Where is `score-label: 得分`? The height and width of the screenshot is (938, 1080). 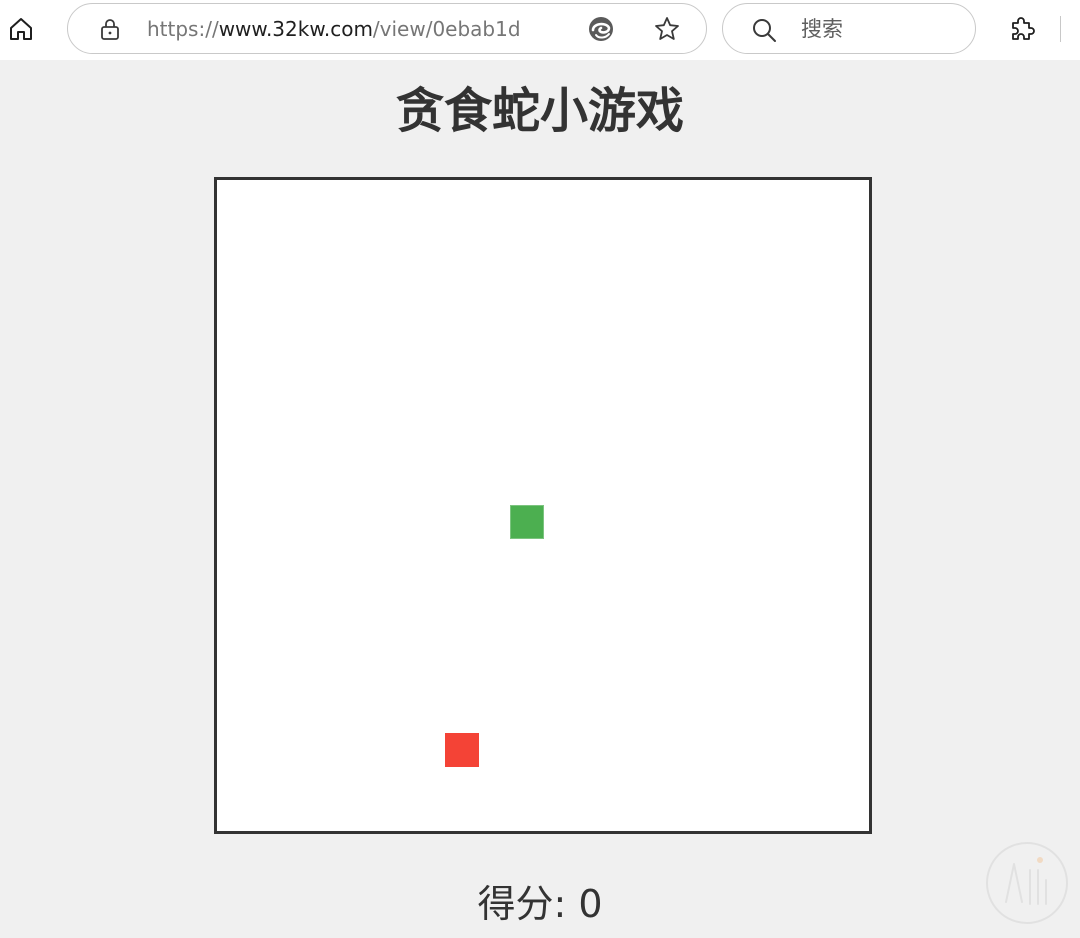
score-label: 得分 is located at coordinates (515, 904).